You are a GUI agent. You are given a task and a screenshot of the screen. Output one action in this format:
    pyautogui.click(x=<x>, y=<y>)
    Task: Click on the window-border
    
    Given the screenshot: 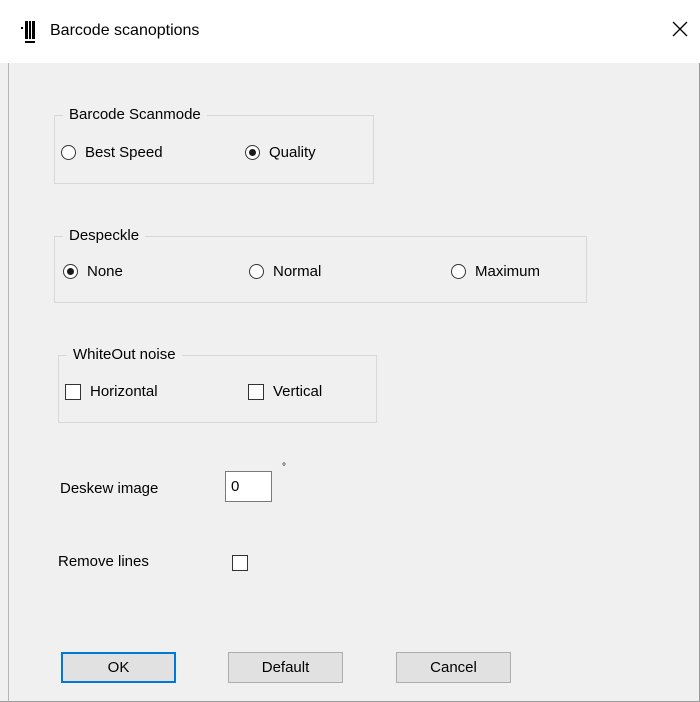 What is the action you would take?
    pyautogui.click(x=8, y=382)
    